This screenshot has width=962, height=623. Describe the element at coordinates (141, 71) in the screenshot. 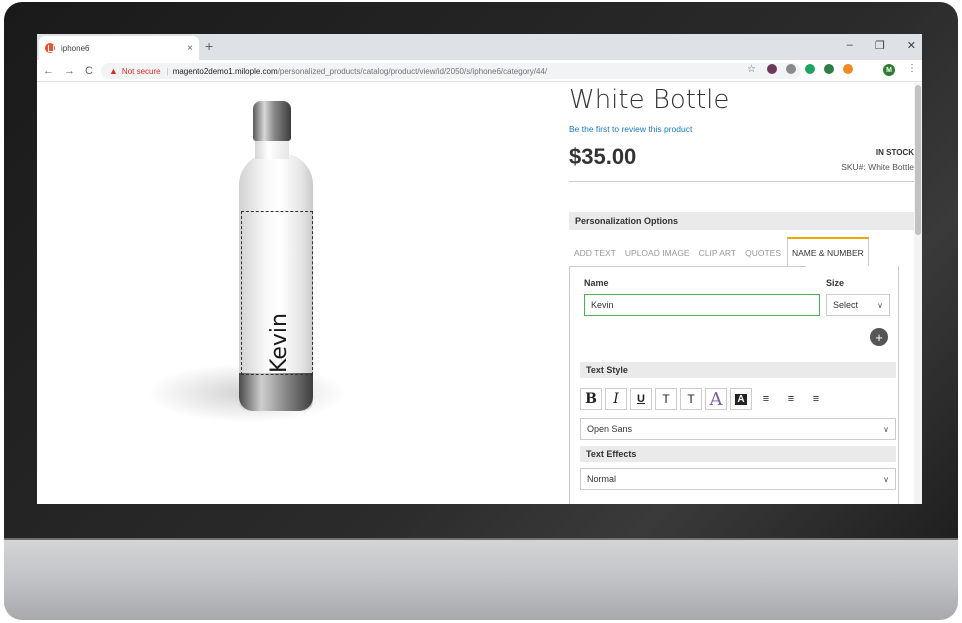

I see `security-indicator: Not secure` at that location.